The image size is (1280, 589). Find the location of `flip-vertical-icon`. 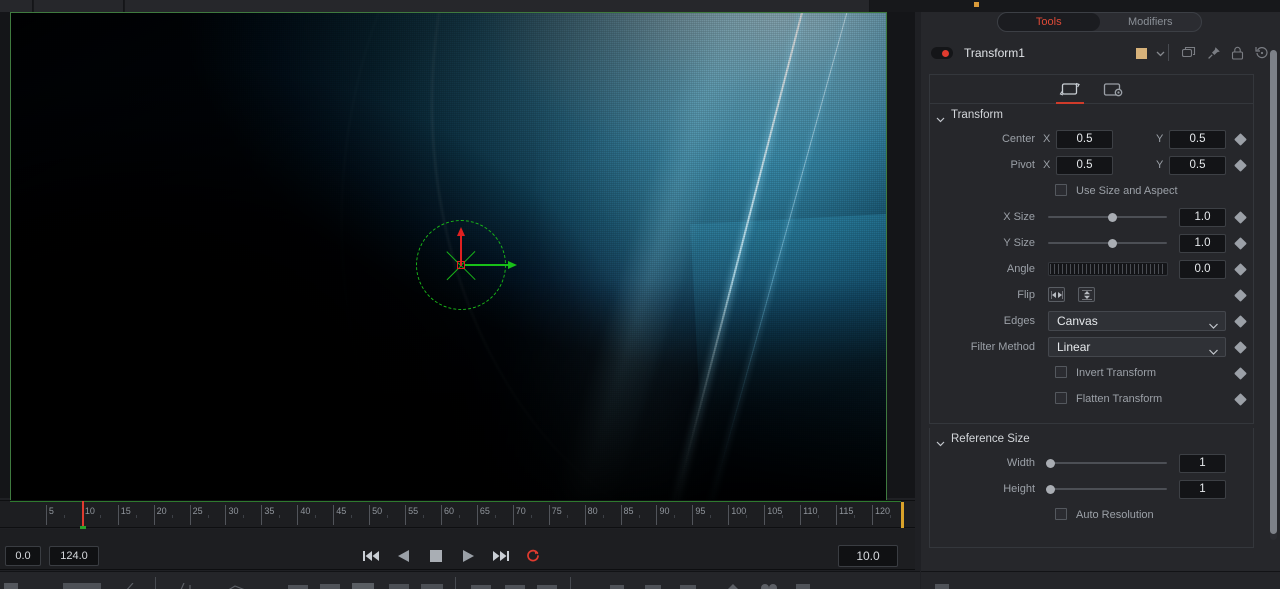

flip-vertical-icon is located at coordinates (1086, 294).